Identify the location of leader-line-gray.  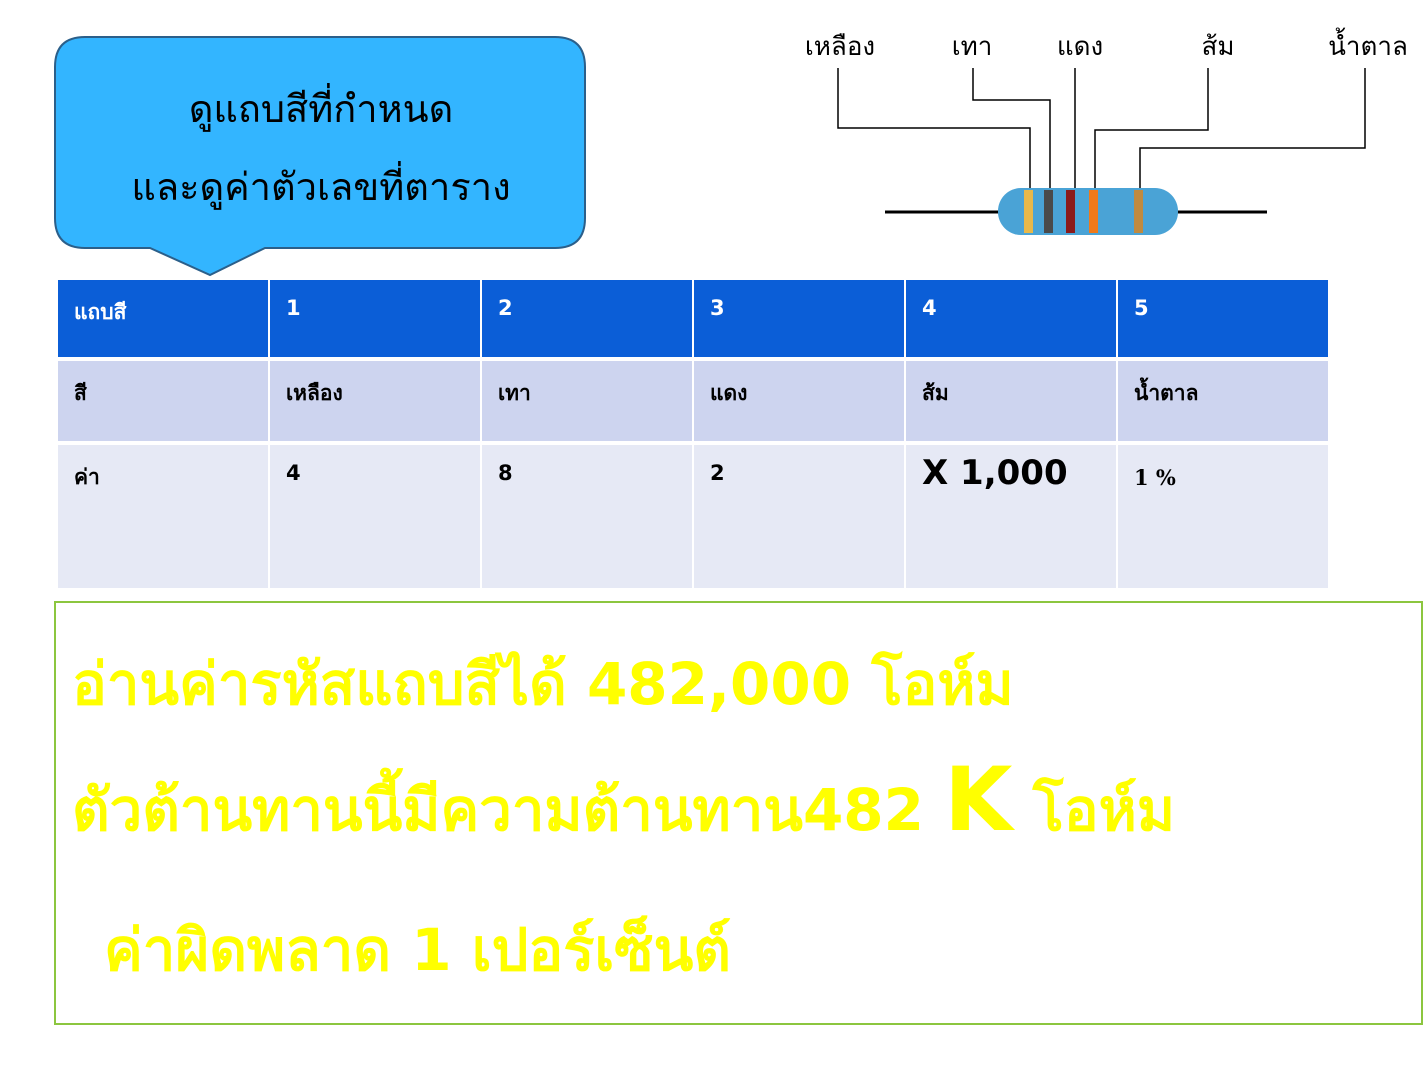
(1011, 129).